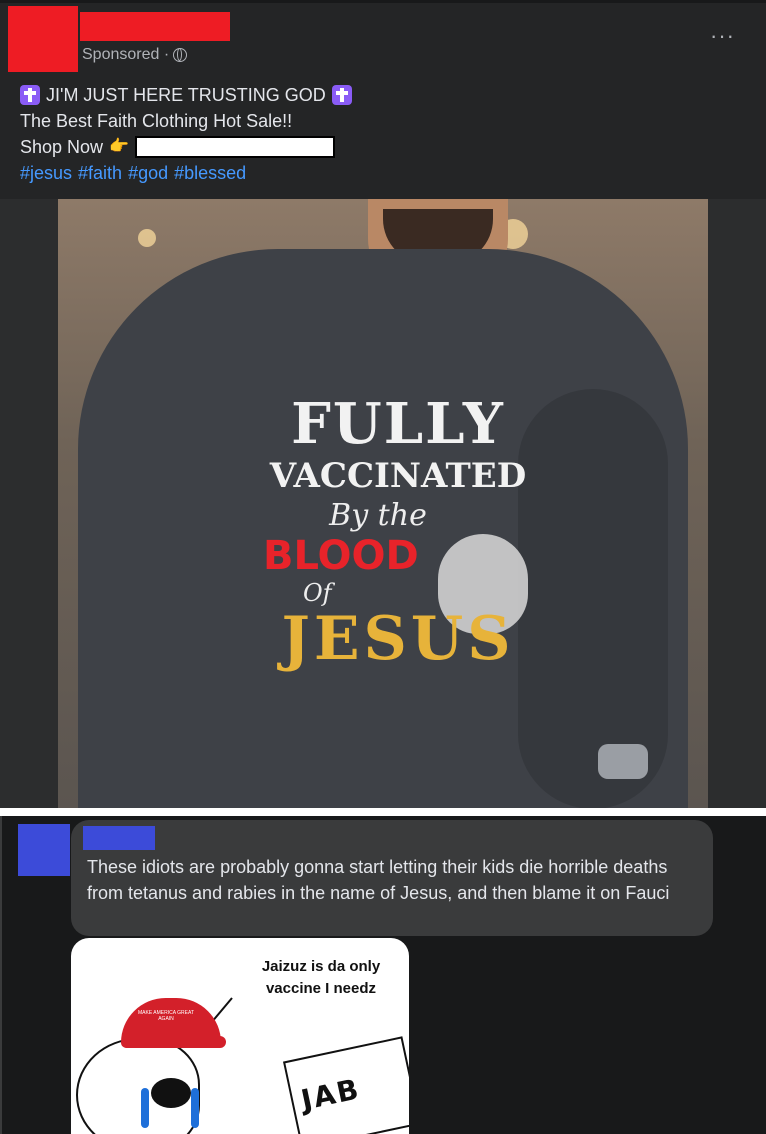  I want to click on caption-line-1: JI'M JUST HERE TRUSTING GOD, so click(186, 95).